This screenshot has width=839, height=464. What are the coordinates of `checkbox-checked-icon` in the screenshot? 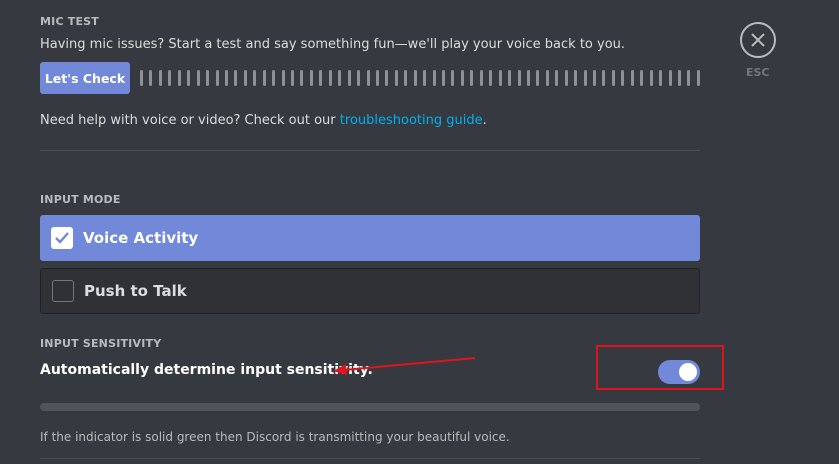 It's located at (62, 238).